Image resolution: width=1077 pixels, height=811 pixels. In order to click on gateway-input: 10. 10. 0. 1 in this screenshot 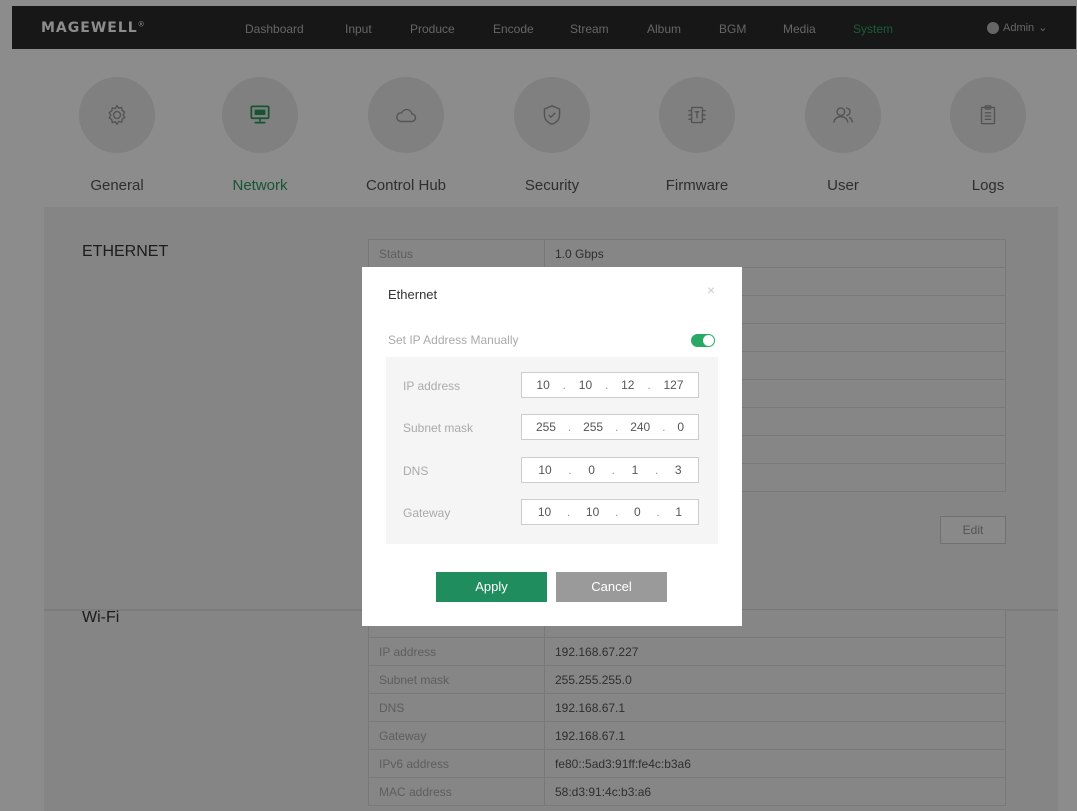, I will do `click(610, 512)`.